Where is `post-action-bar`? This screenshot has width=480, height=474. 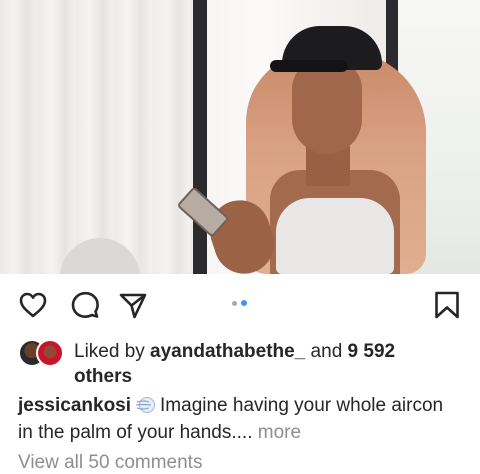
post-action-bar is located at coordinates (240, 304).